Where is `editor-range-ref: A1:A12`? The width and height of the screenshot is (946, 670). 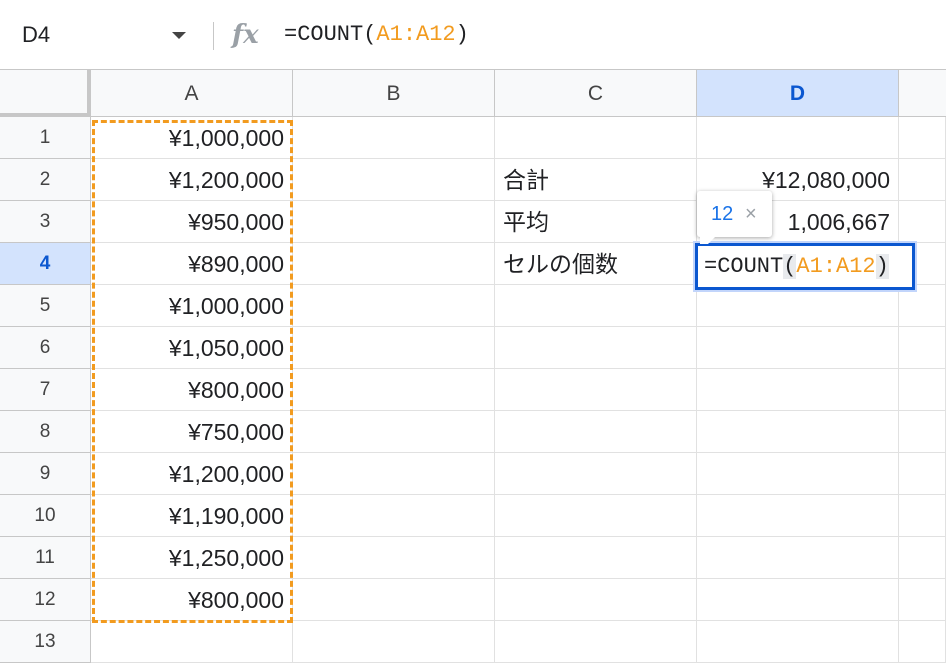 editor-range-ref: A1:A12 is located at coordinates (836, 266).